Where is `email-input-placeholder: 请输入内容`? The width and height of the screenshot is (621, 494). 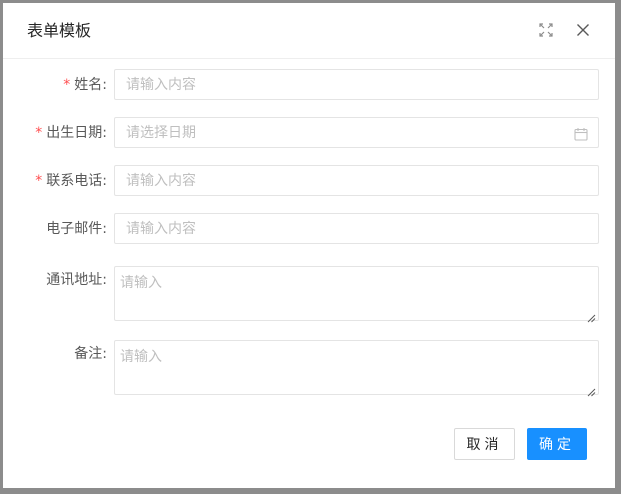
email-input-placeholder: 请输入内容 is located at coordinates (161, 229).